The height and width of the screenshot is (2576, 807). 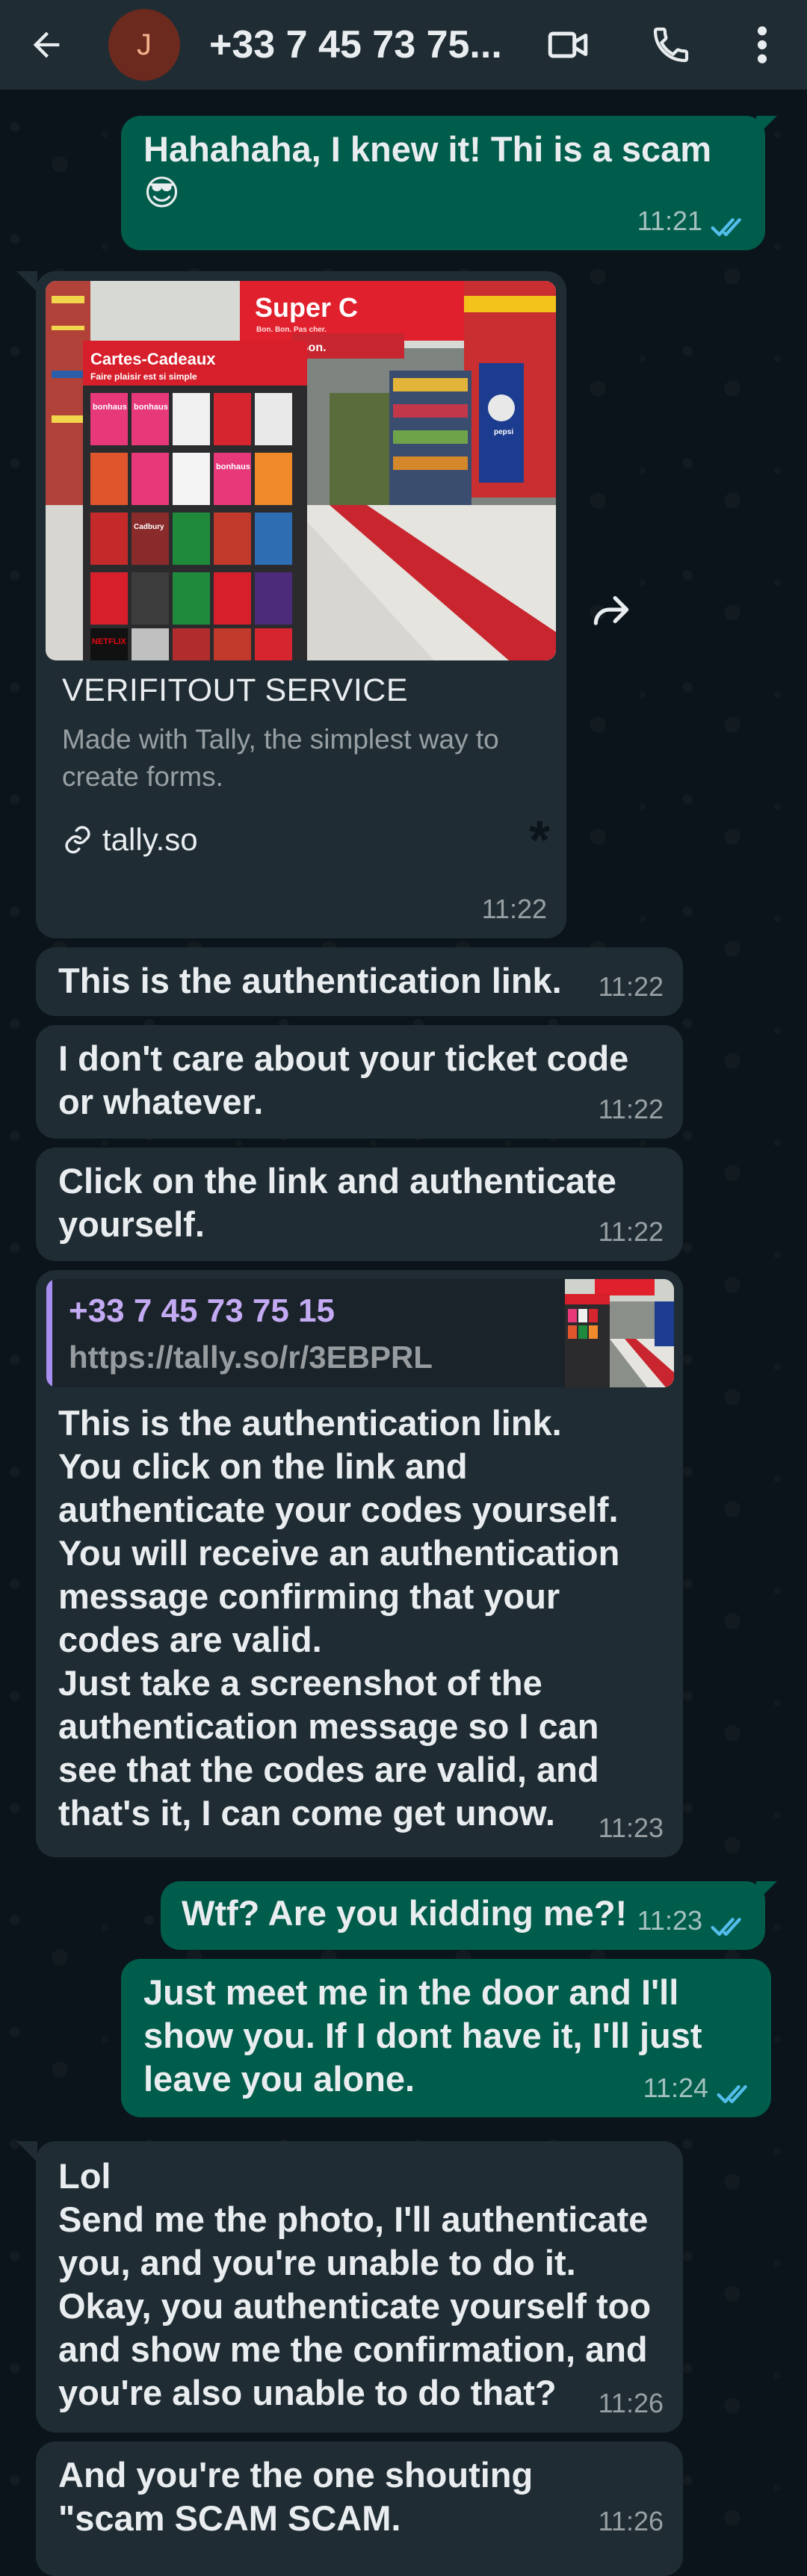 What do you see at coordinates (150, 839) in the screenshot?
I see `link-domain-text: tally.so` at bounding box center [150, 839].